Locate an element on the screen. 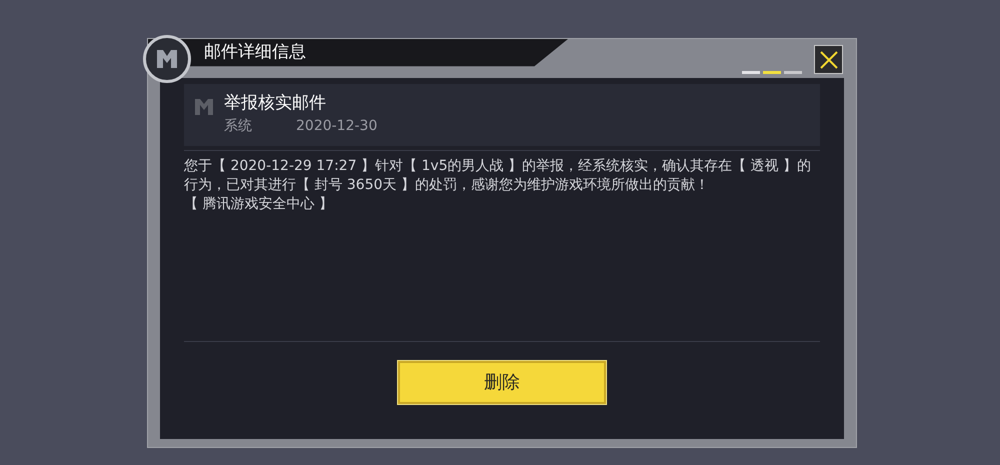  close-button is located at coordinates (828, 59).